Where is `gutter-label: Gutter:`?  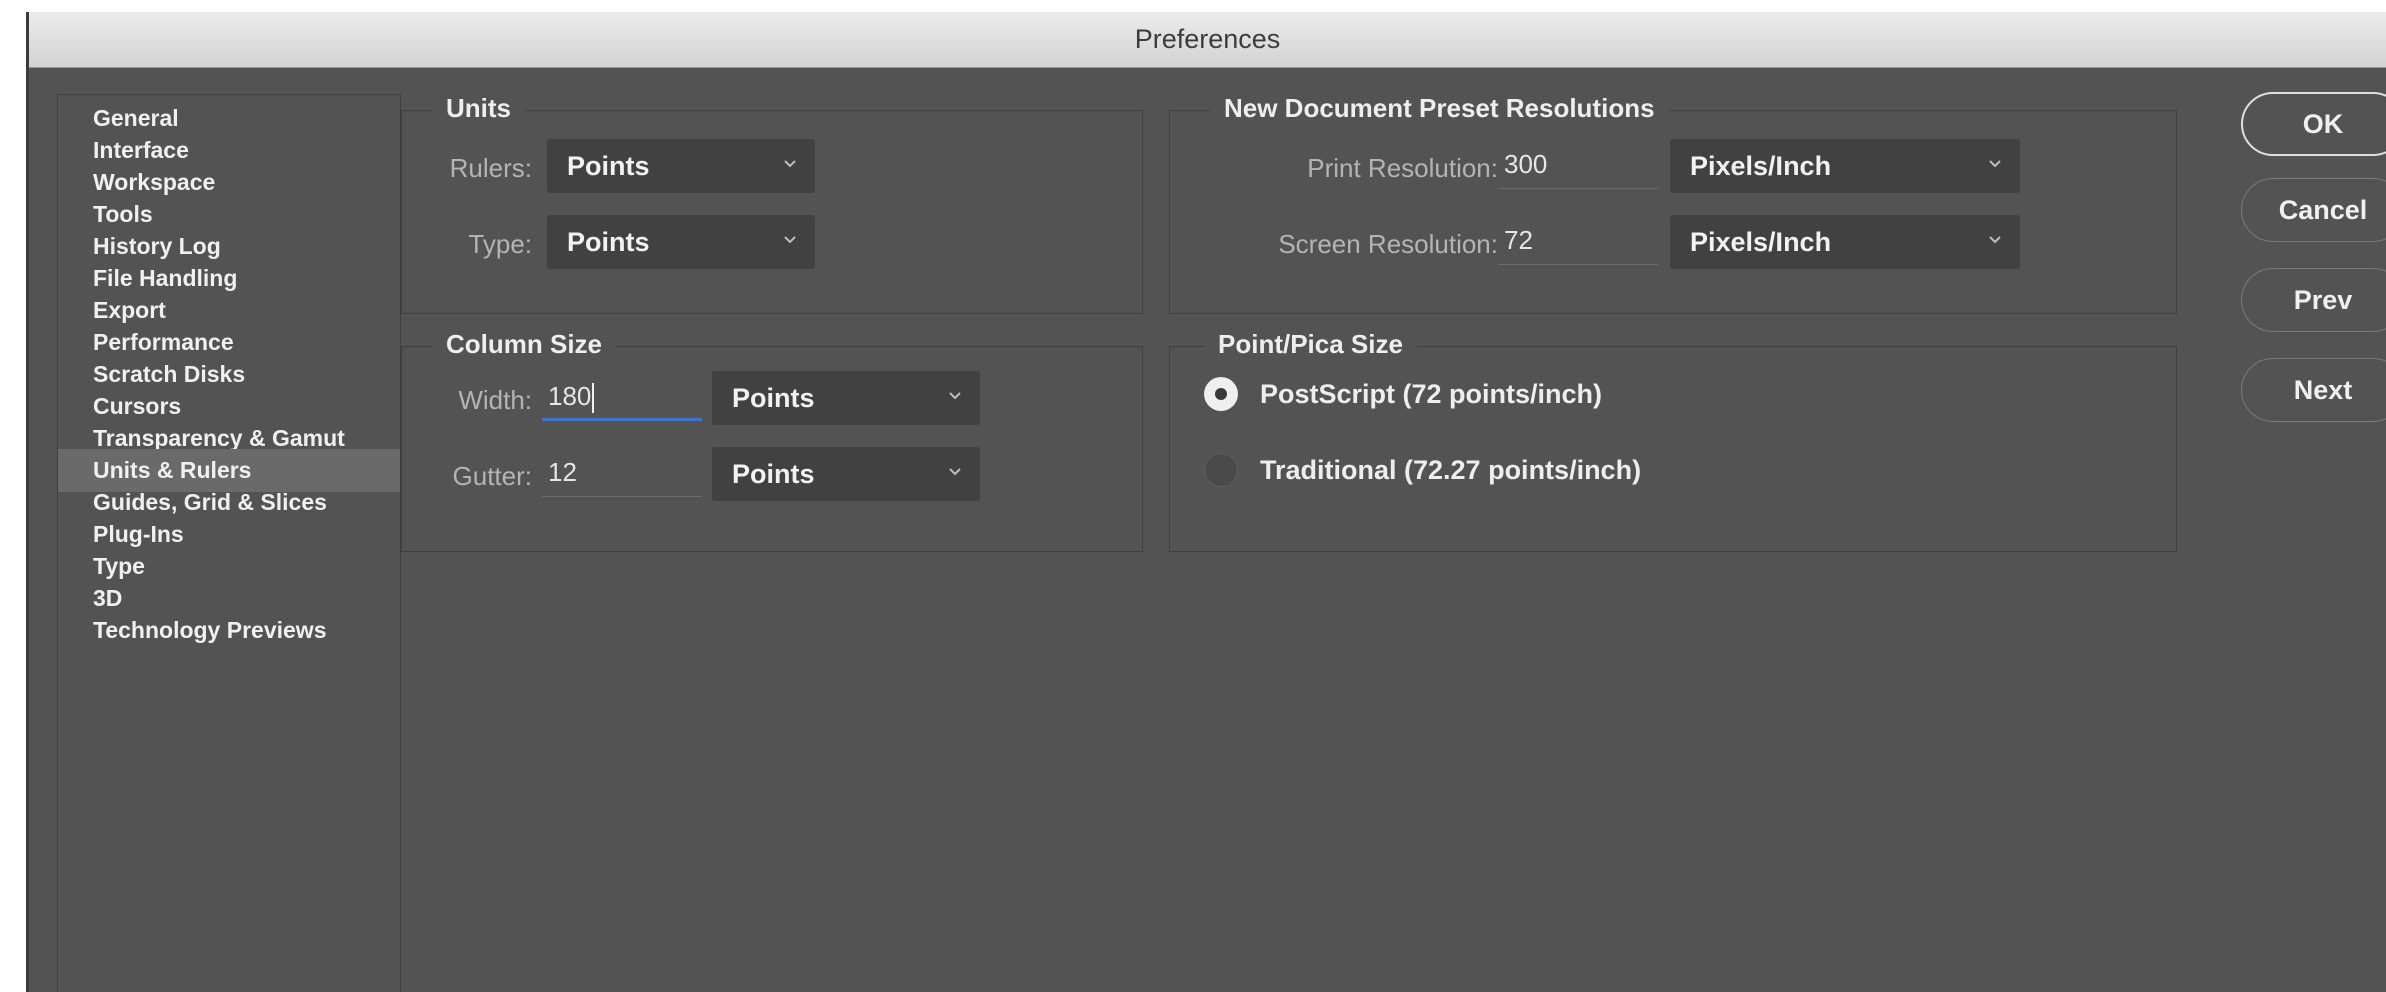
gutter-label: Gutter: is located at coordinates (492, 476).